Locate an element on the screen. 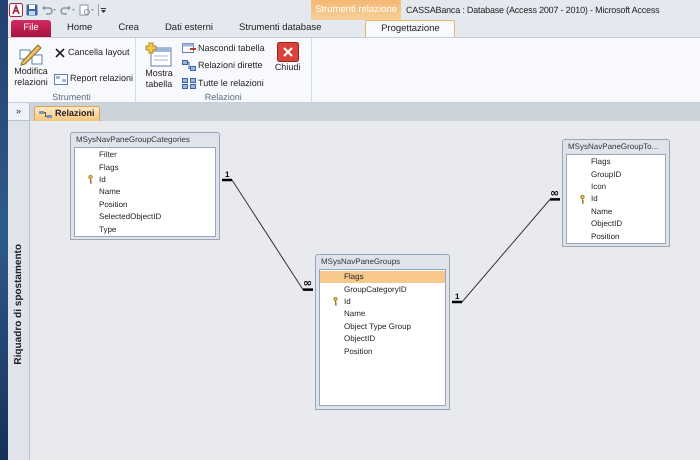 The image size is (700, 460). ribbon-group-label: Strumenti is located at coordinates (71, 97).